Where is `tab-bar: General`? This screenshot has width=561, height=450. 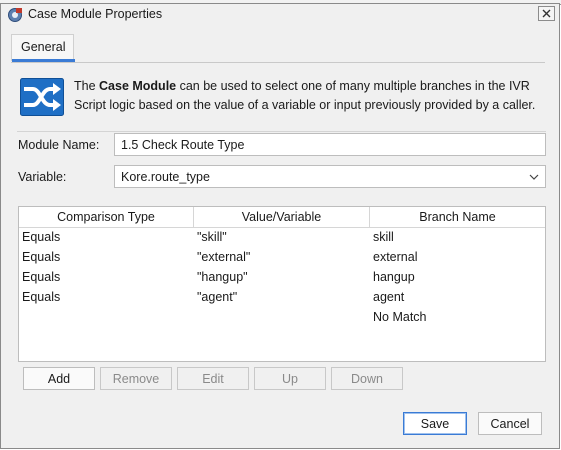
tab-bar: General is located at coordinates (278, 48).